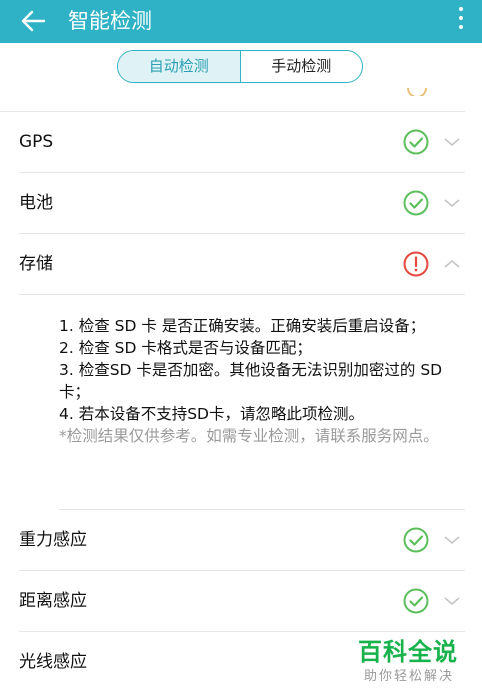 The image size is (482, 692). I want to click on alert-circle-icon, so click(416, 264).